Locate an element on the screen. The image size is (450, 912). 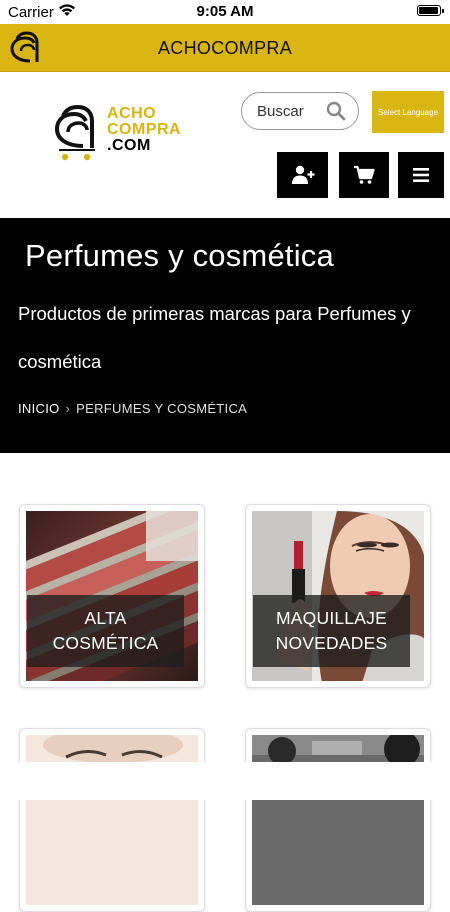
logo-line-1: ACHO is located at coordinates (132, 113).